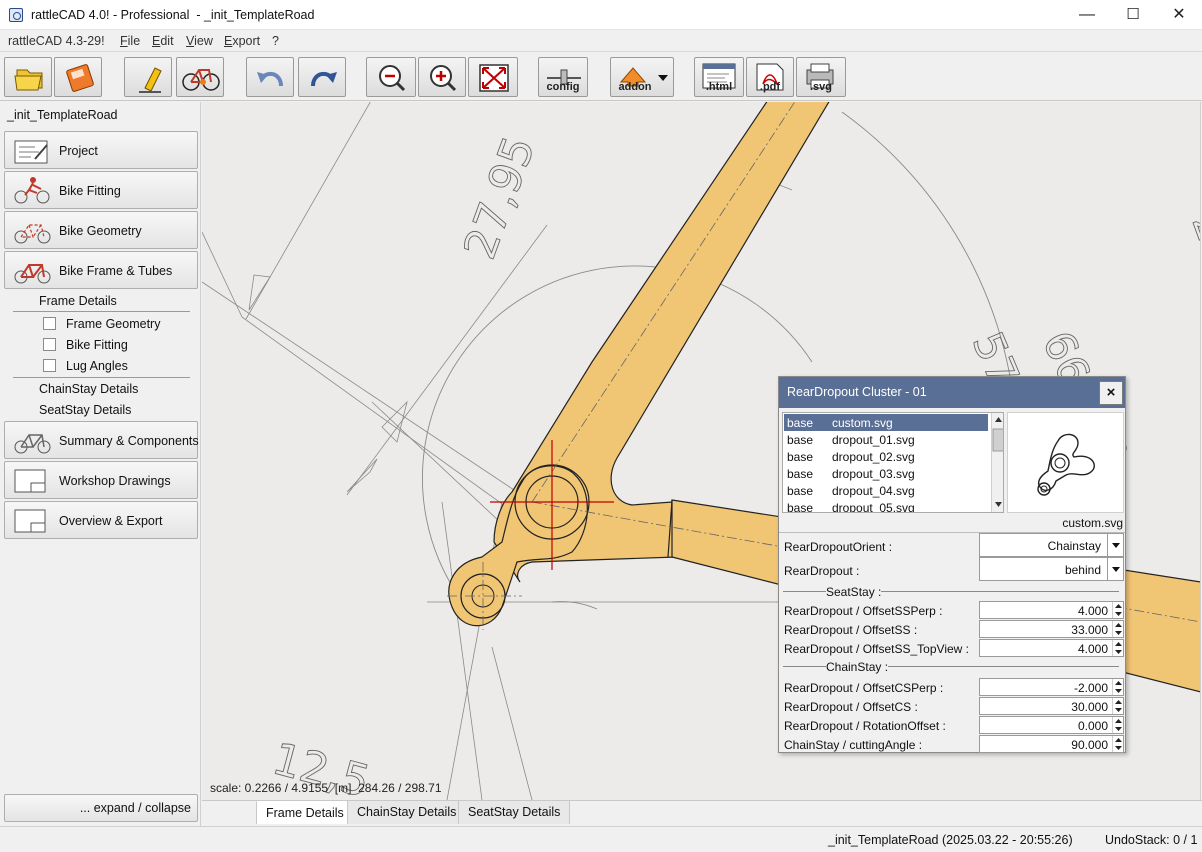  What do you see at coordinates (28, 77) in the screenshot?
I see `open-button` at bounding box center [28, 77].